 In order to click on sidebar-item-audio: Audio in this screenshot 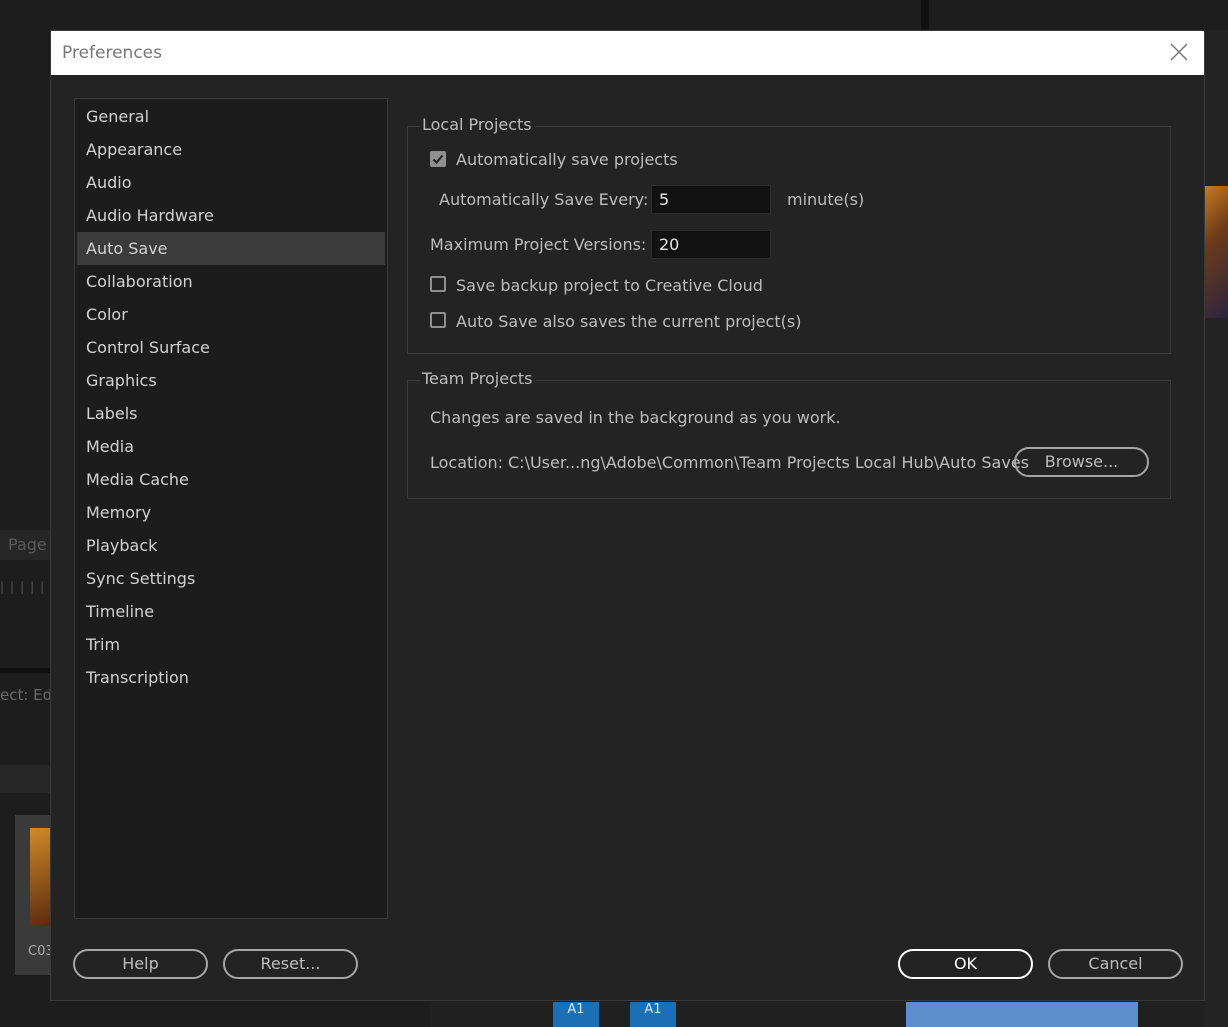, I will do `click(231, 182)`.